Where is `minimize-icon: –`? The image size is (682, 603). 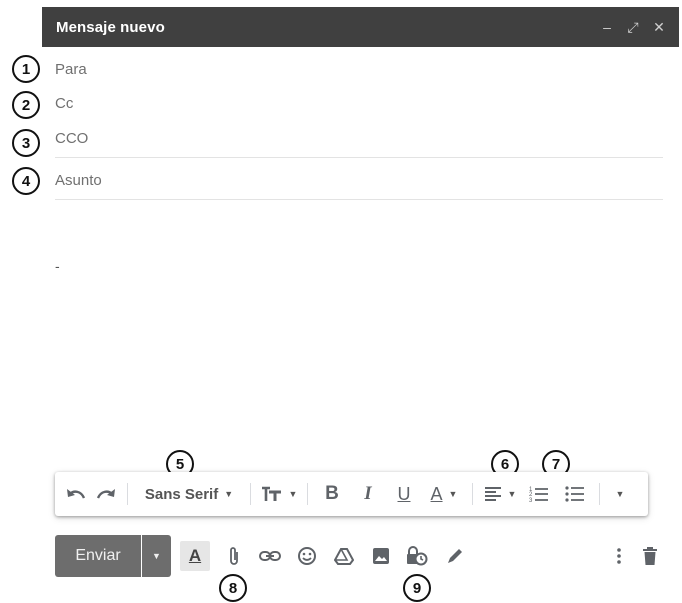
minimize-icon: – is located at coordinates (607, 27).